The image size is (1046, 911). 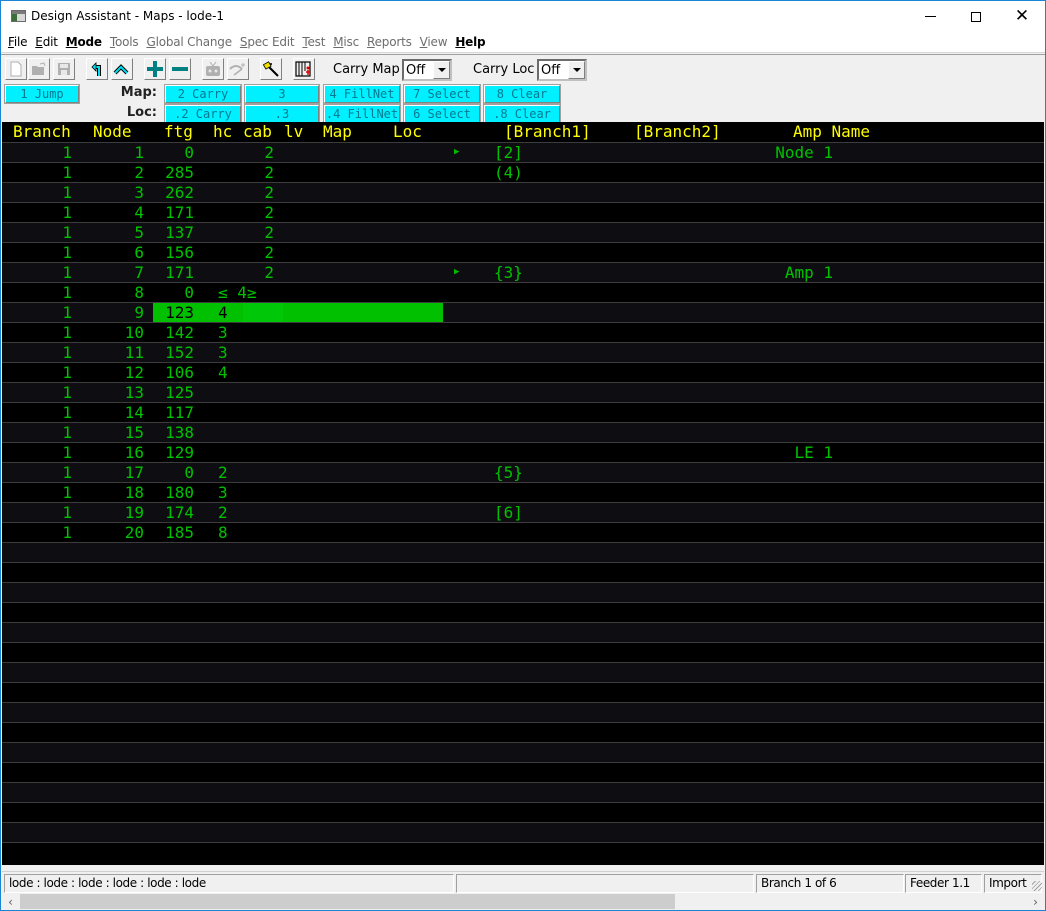 I want to click on add-button, so click(x=155, y=69).